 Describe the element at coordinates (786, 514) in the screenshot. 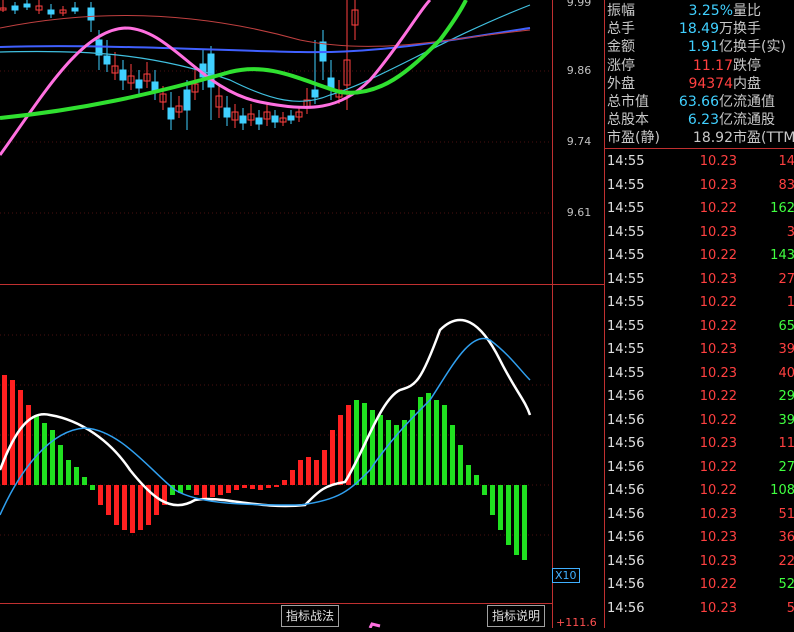

I see `tick-volume: 51` at that location.